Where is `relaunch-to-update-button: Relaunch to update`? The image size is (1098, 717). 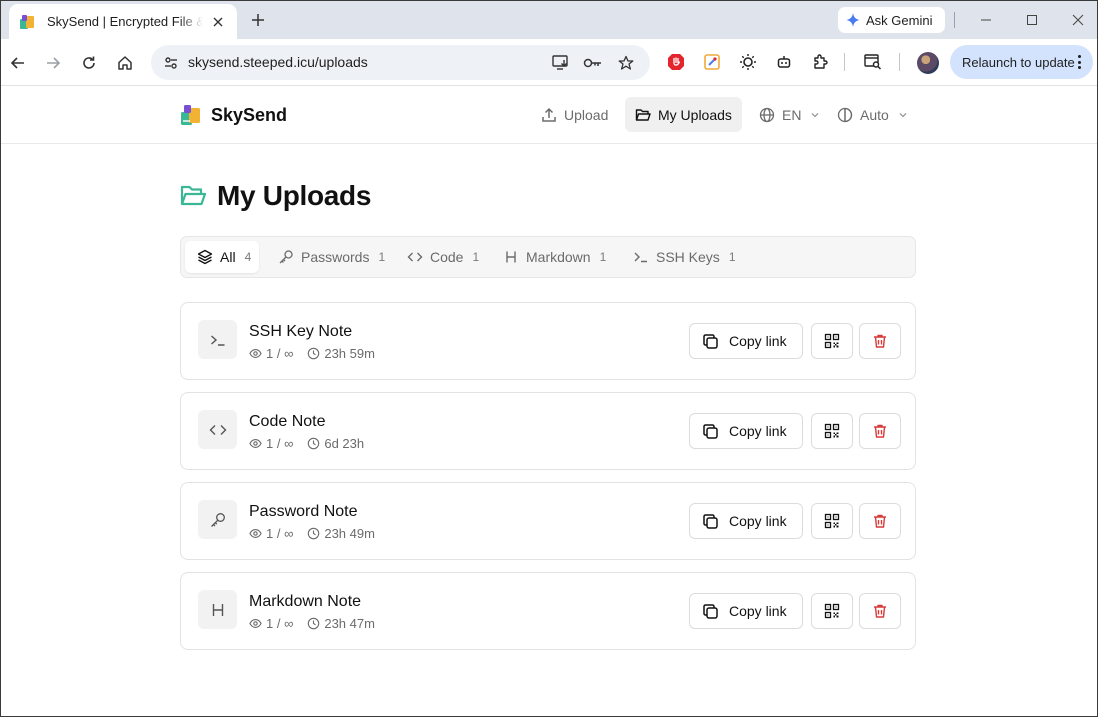 relaunch-to-update-button: Relaunch to update is located at coordinates (1021, 62).